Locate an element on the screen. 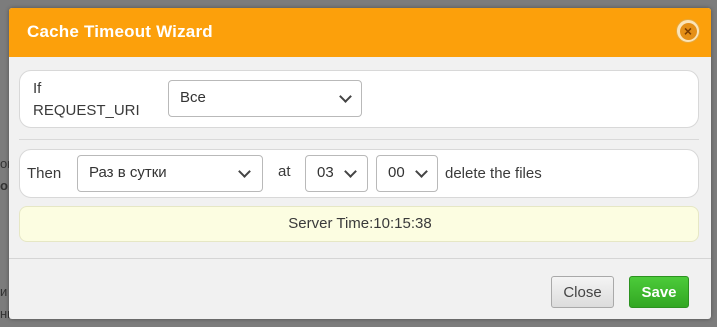  dialog-titlebar: Cache Timeout Wizard × is located at coordinates (360, 32).